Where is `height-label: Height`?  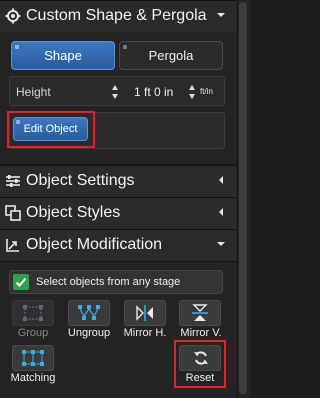
height-label: Height is located at coordinates (33, 92).